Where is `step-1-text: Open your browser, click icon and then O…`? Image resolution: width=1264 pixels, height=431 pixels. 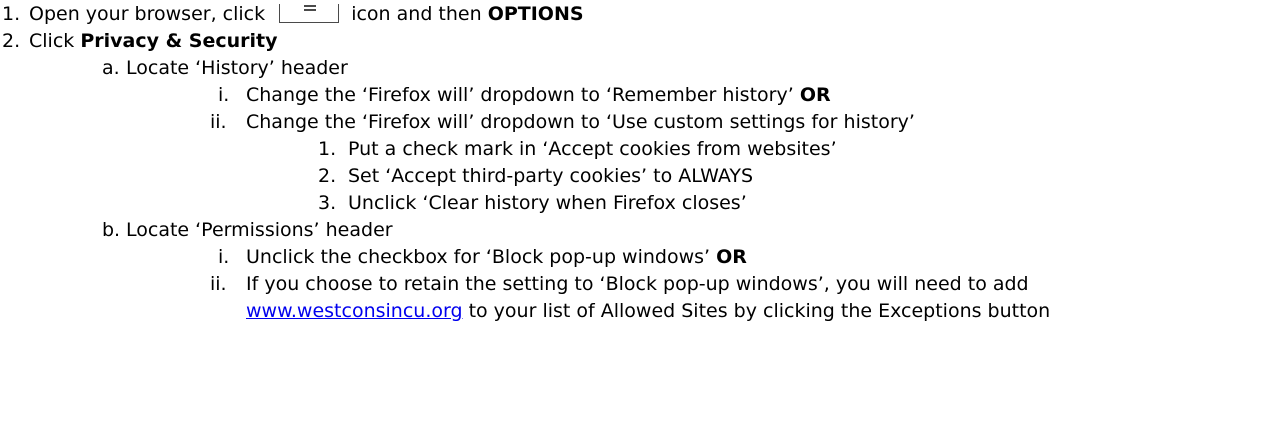 step-1-text: Open your browser, click icon and then O… is located at coordinates (306, 14).